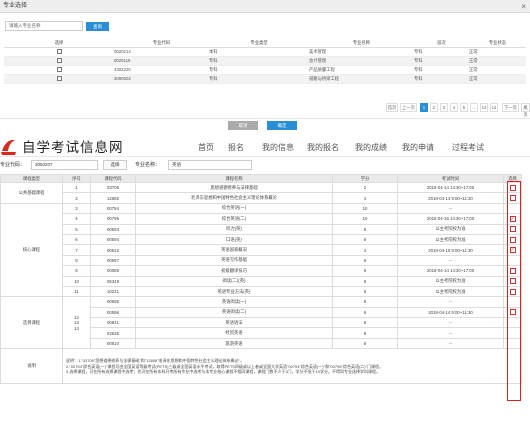 The height and width of the screenshot is (427, 530). I want to click on table-row: 7 00522 英语国家概况 4 2018-04-15 9:00~11:30 ✓, so click(261, 250).